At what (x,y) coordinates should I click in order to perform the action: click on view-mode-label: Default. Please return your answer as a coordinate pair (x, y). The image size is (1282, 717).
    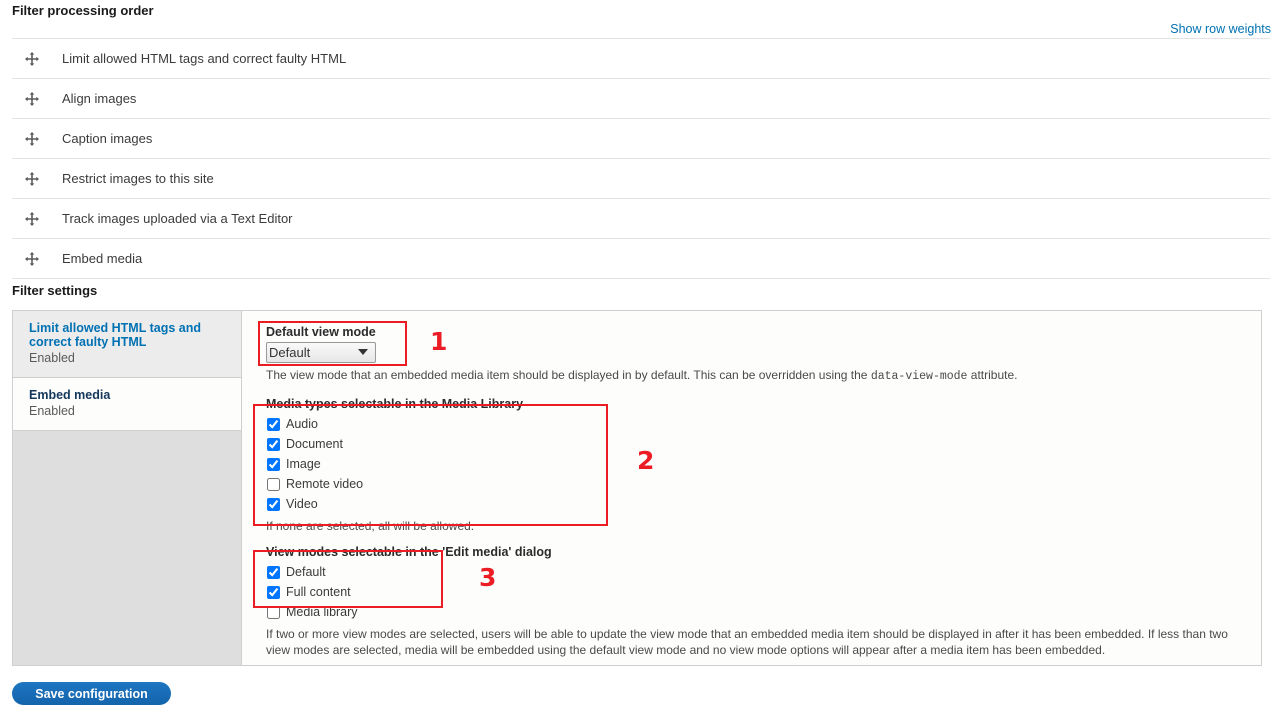
    Looking at the image, I should click on (306, 572).